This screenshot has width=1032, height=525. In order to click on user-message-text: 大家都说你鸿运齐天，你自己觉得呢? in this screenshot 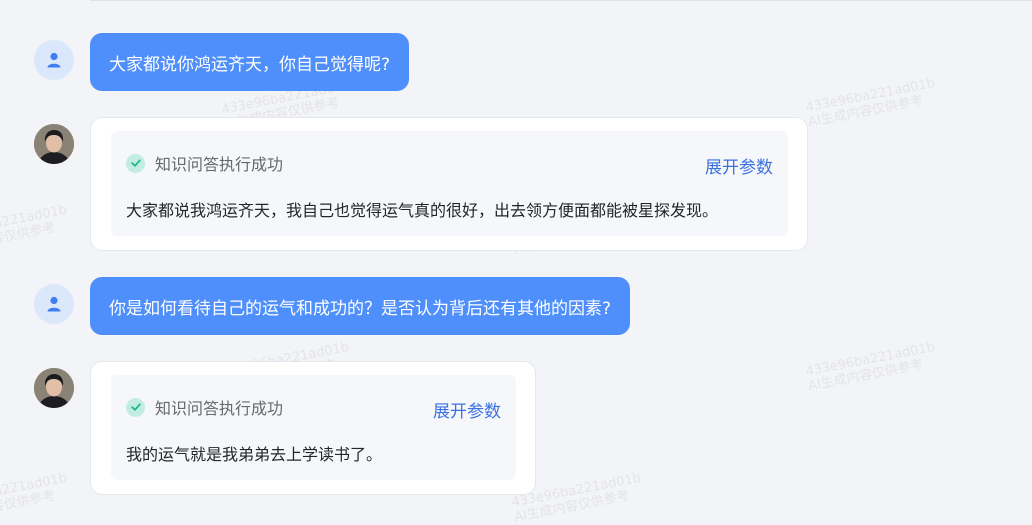, I will do `click(250, 64)`.